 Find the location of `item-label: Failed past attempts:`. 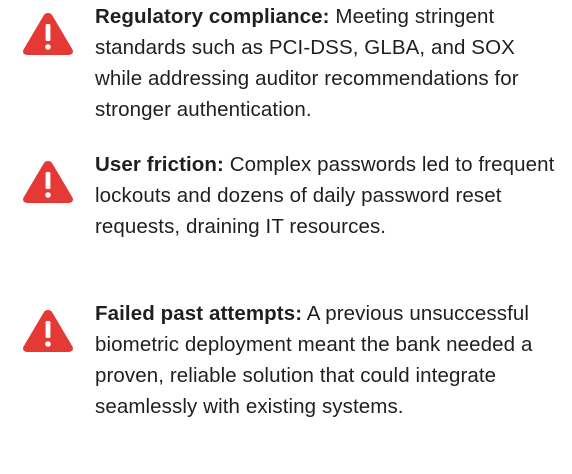

item-label: Failed past attempts: is located at coordinates (199, 313).